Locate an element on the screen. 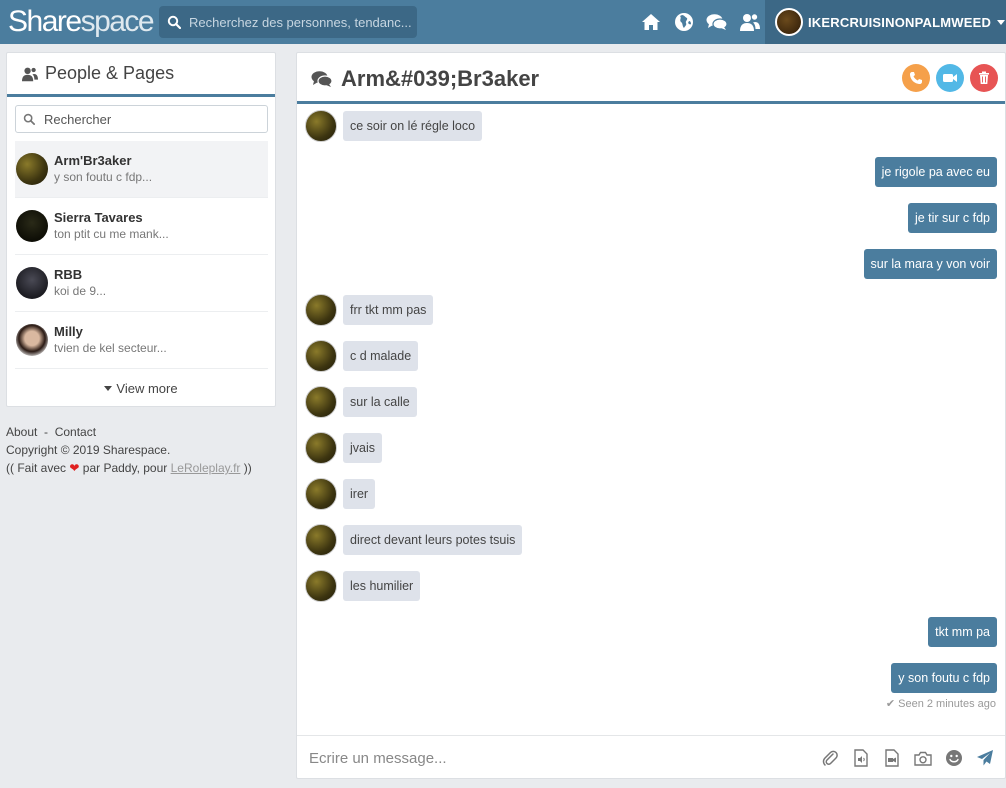  username: IKERCRUISINONPALMWEED is located at coordinates (900, 22).